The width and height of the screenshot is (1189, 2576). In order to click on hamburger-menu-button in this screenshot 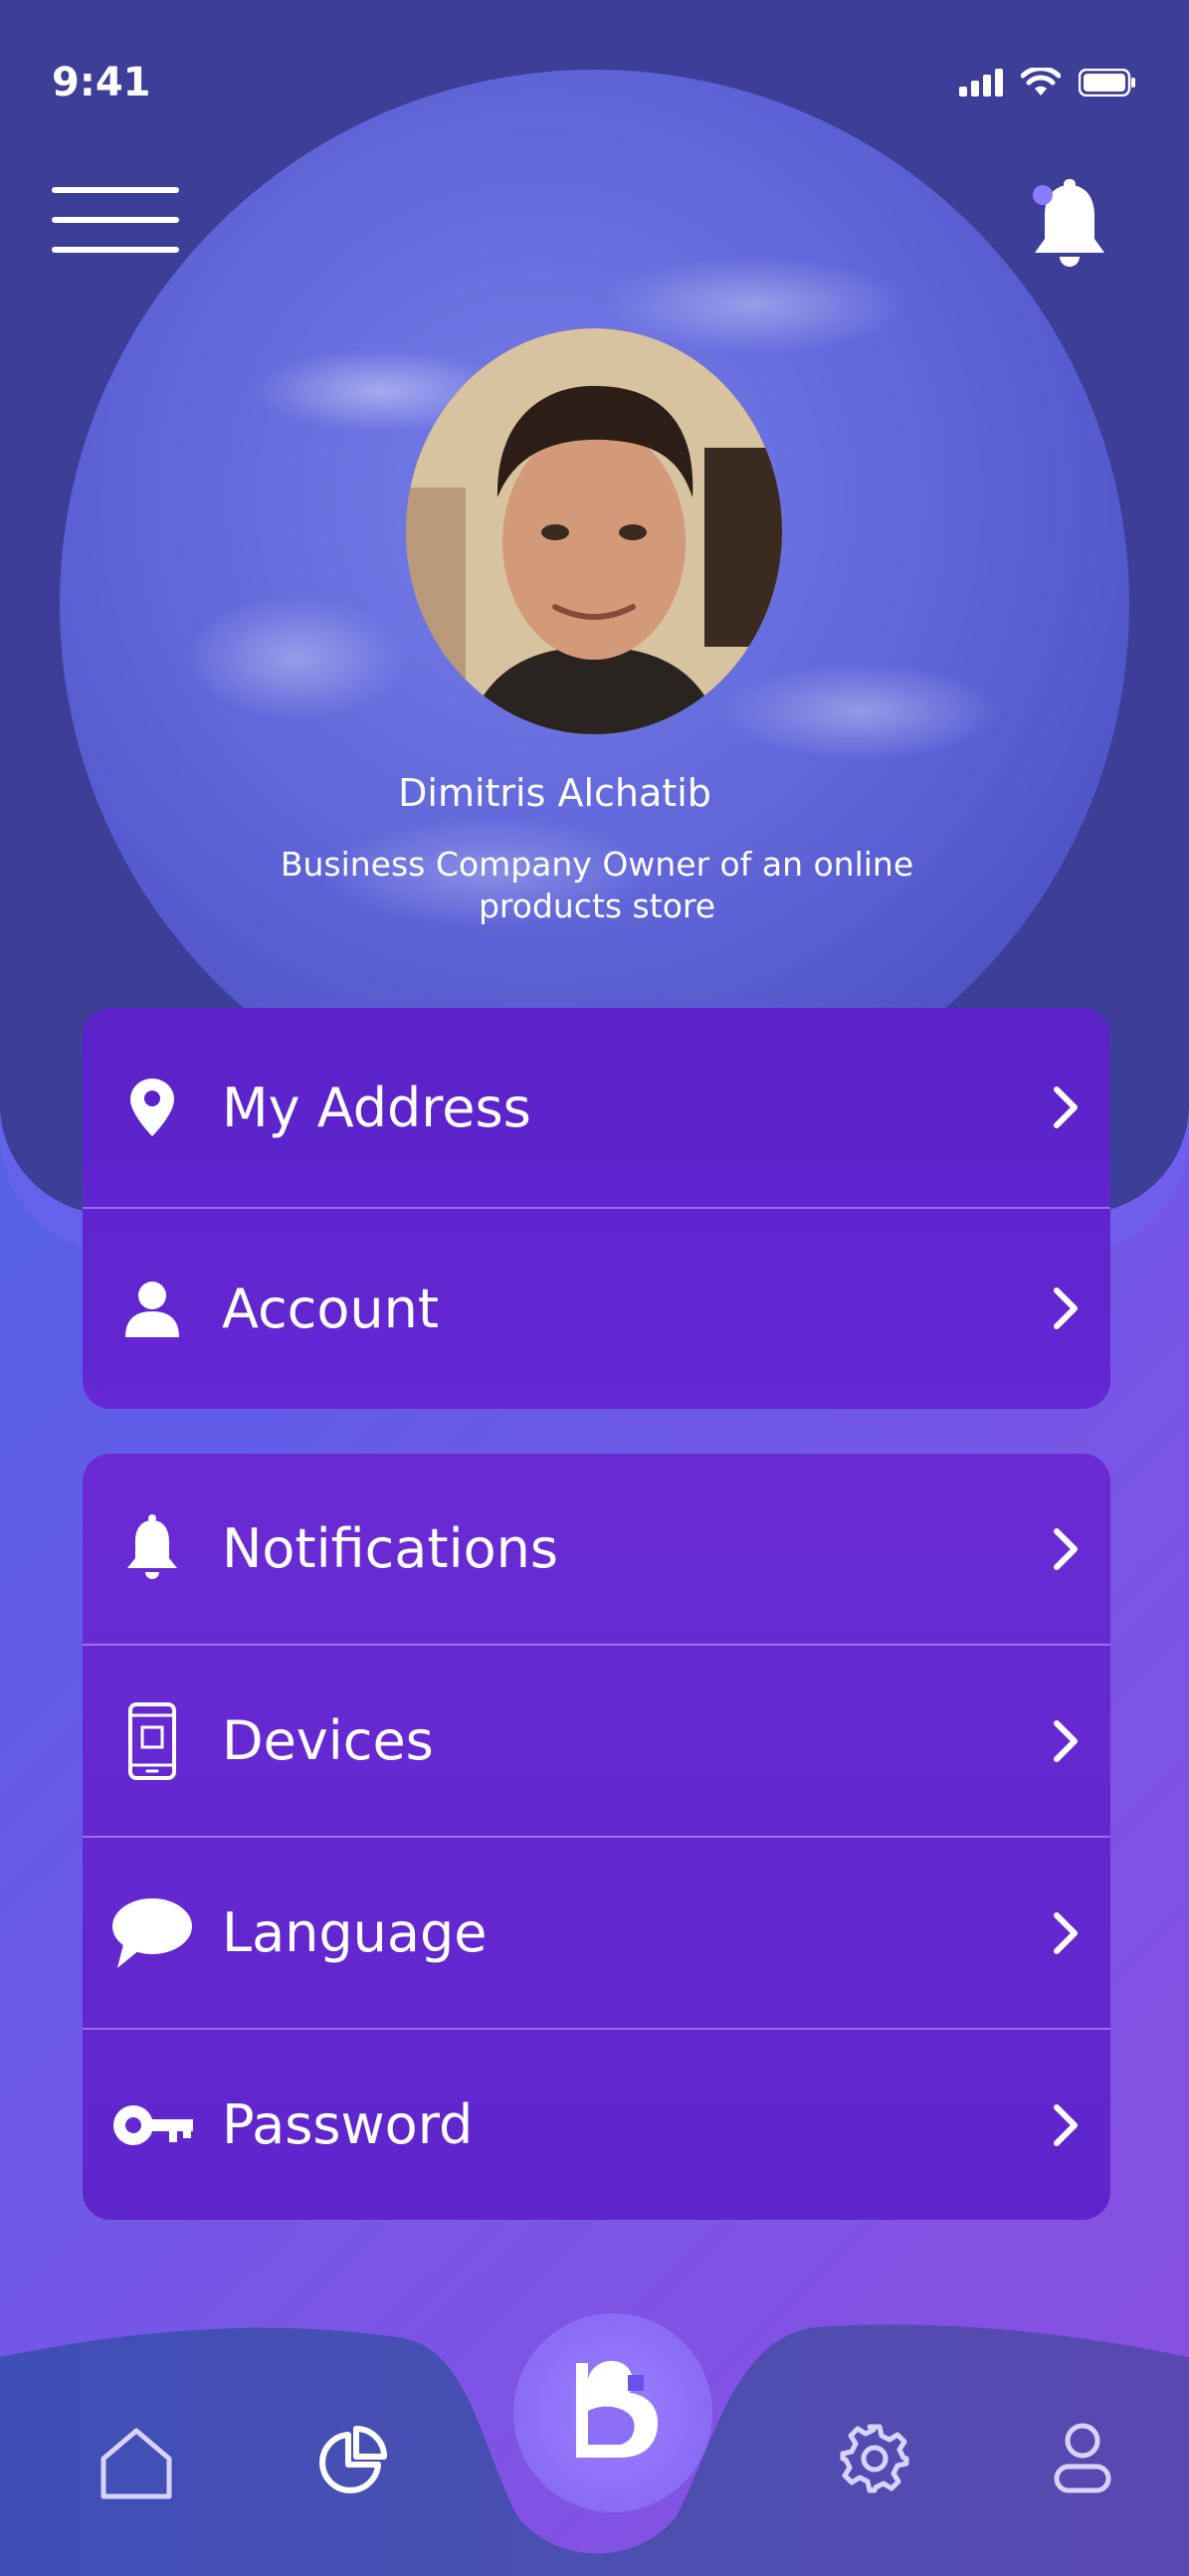, I will do `click(116, 220)`.